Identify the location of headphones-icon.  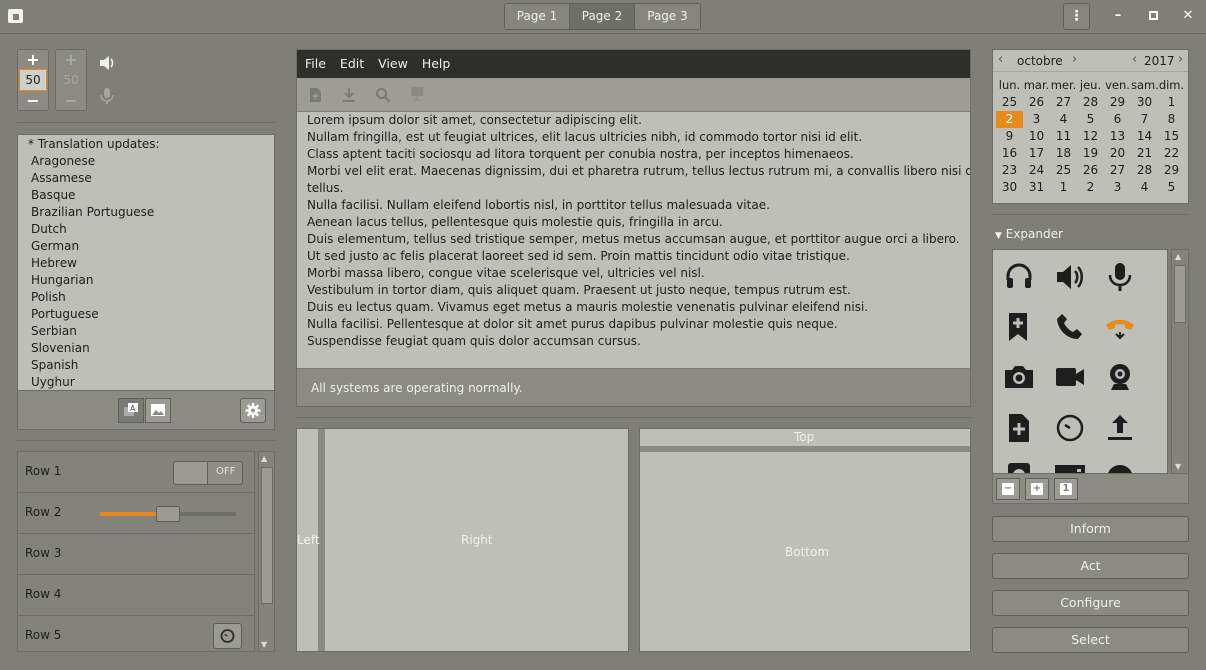
(1019, 277).